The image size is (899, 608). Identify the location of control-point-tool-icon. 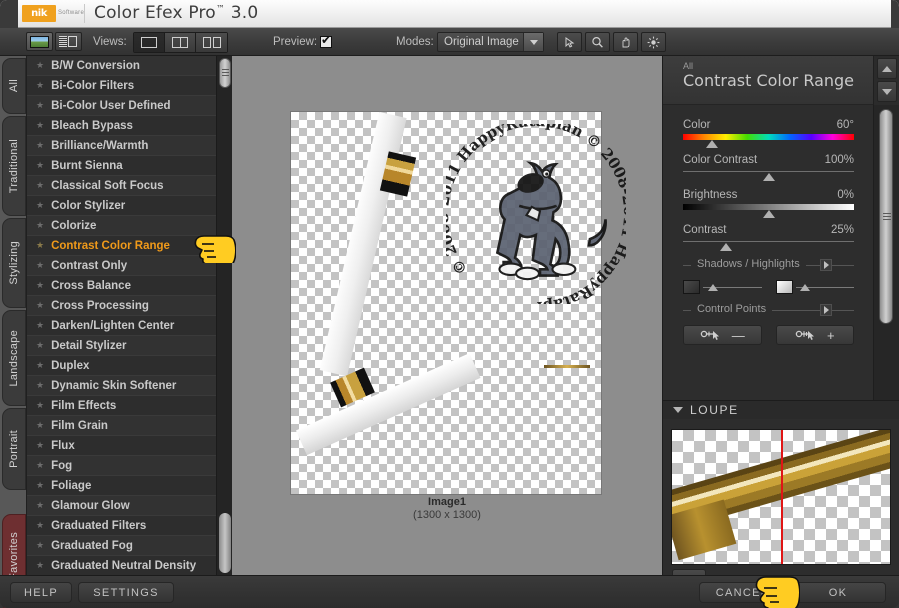
(653, 42).